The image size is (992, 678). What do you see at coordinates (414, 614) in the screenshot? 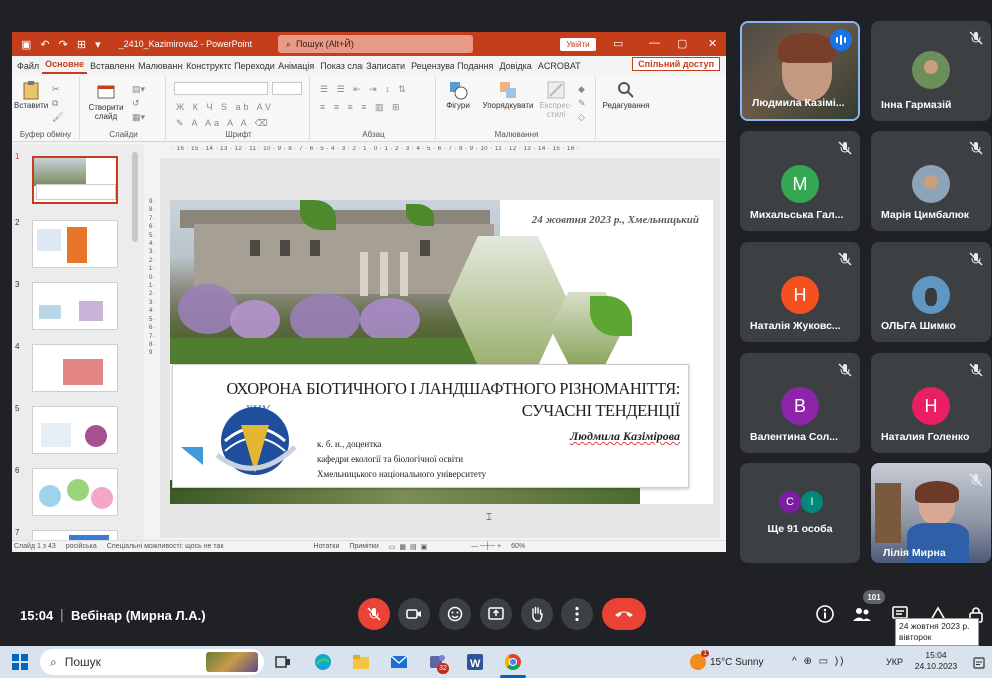
I see `camera-toggle-button` at bounding box center [414, 614].